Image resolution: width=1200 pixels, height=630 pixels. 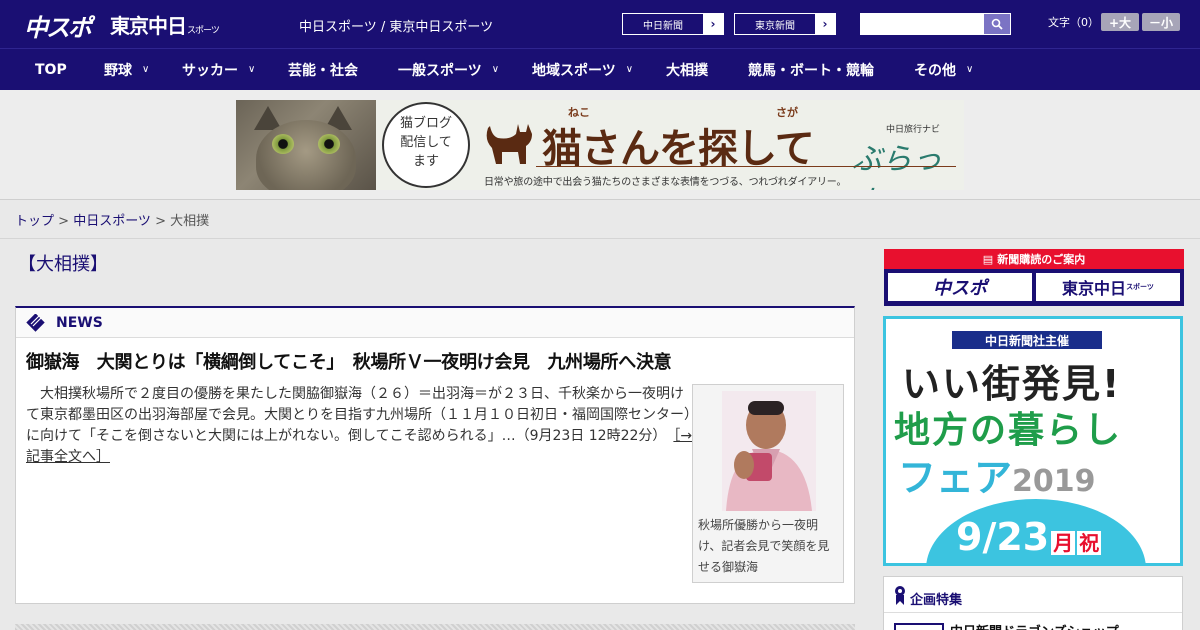 I want to click on banner-divider, so click(x=746, y=166).